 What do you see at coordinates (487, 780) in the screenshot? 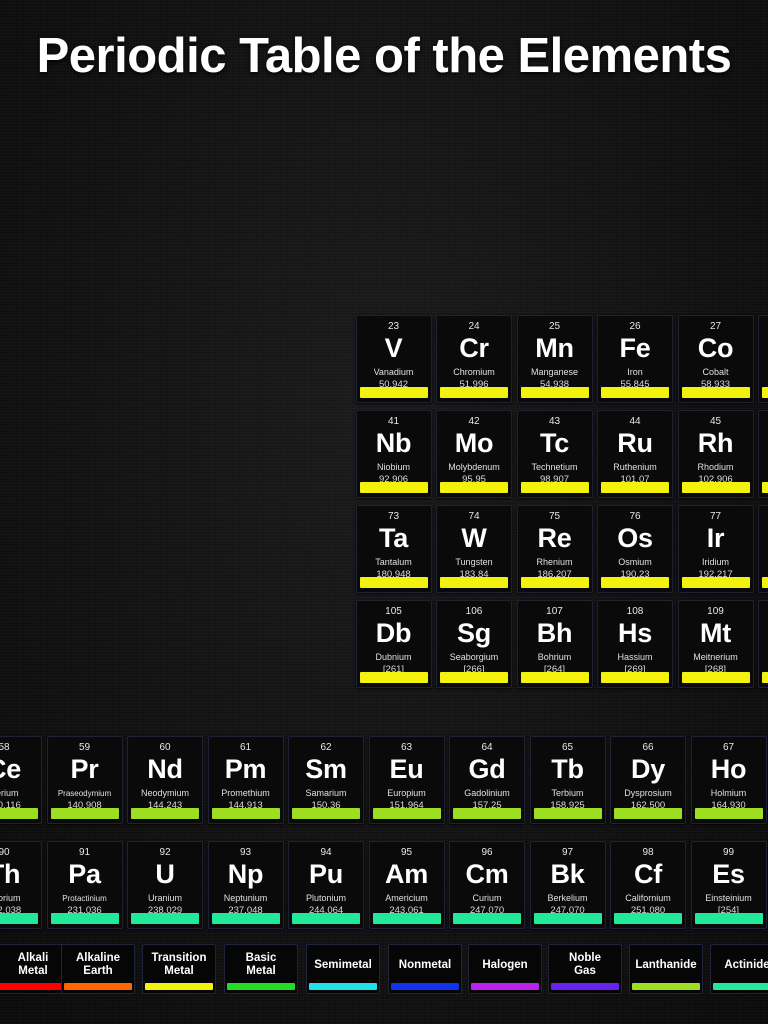
I see `element-tile-gd: 64 Gd Gadolinium 157.25` at bounding box center [487, 780].